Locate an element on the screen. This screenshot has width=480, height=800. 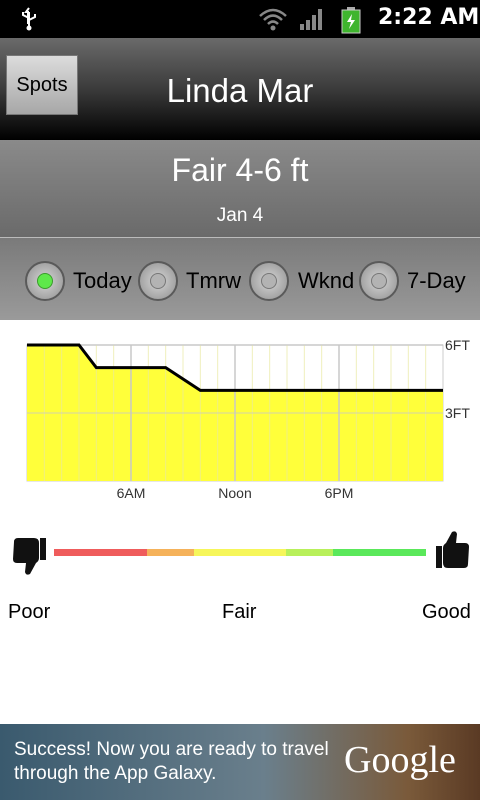
rating-scale is located at coordinates (240, 552).